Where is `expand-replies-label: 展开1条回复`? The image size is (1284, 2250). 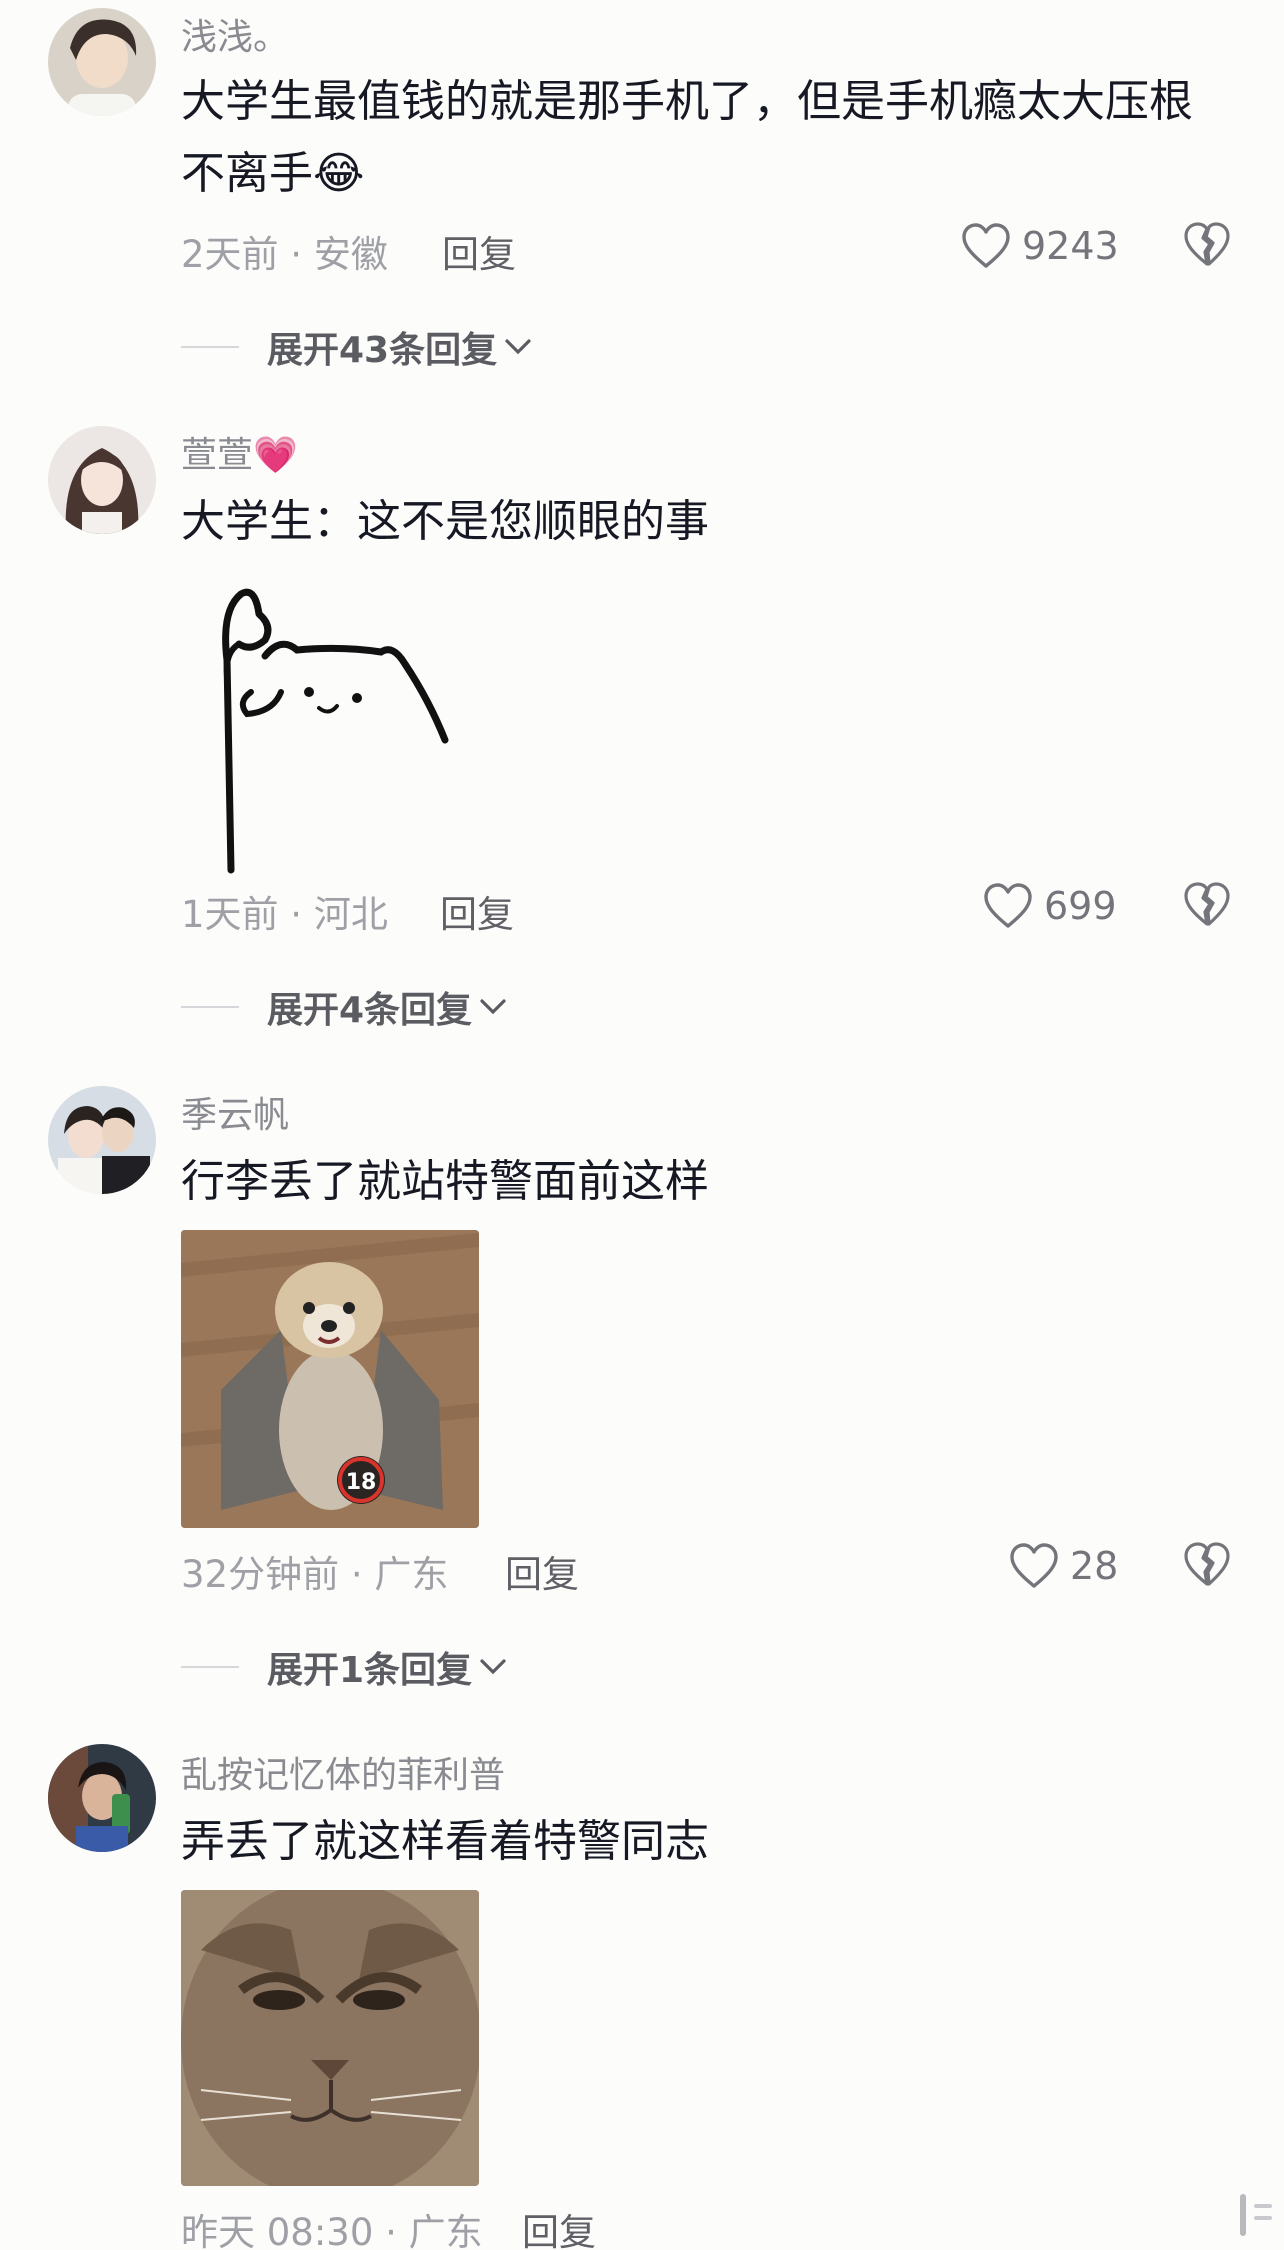
expand-replies-label: 展开1条回复 is located at coordinates (370, 1670).